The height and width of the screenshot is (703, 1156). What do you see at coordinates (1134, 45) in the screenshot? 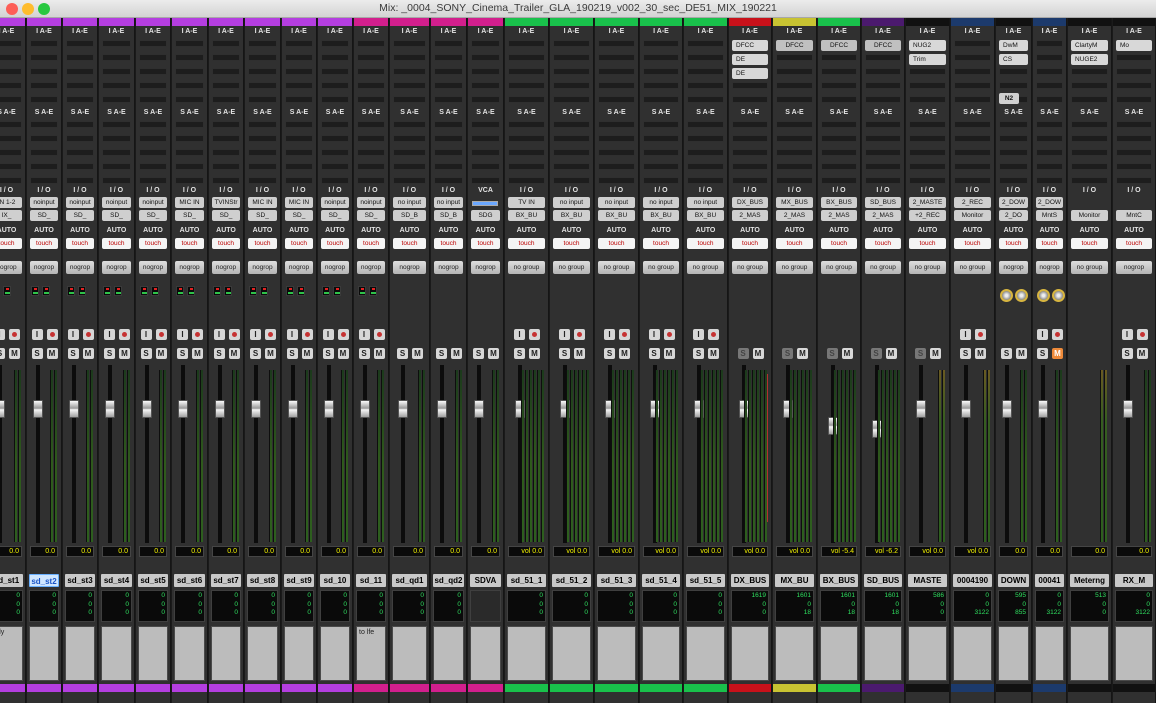
I see `insert-slot: Mo` at bounding box center [1134, 45].